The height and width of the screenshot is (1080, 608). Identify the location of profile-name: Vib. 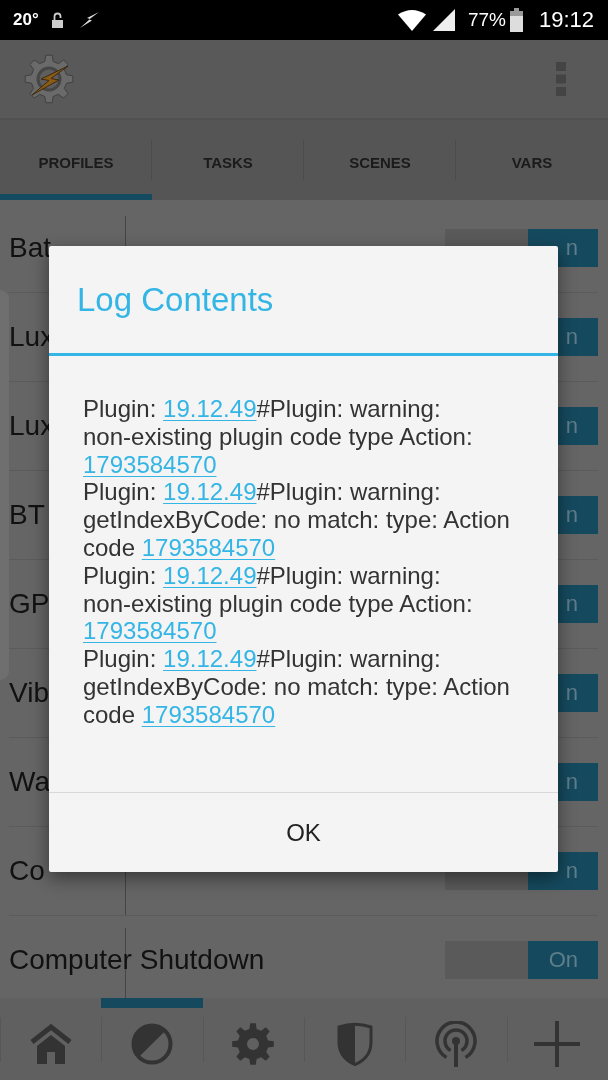
(29, 693).